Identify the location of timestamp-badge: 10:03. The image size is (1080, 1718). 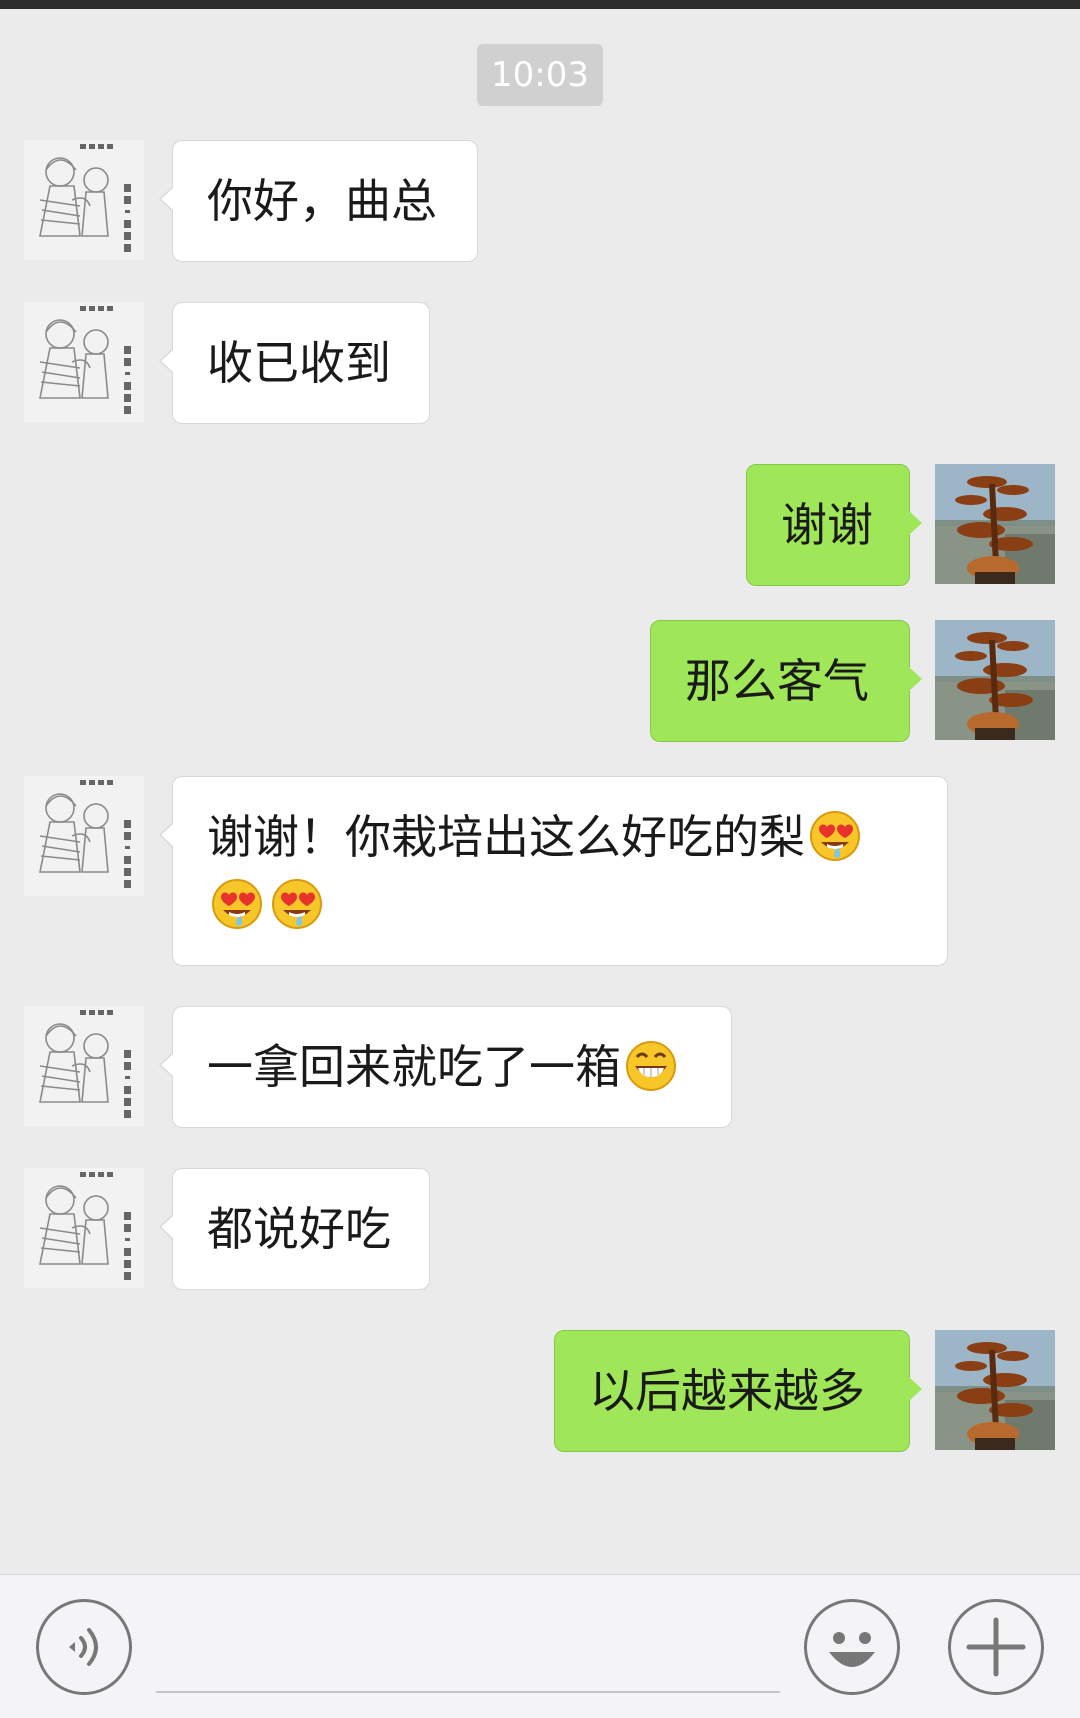
(540, 75).